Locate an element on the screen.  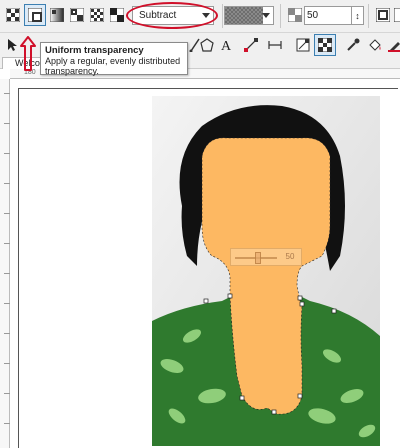
slider-value: 50 is located at coordinates (290, 257).